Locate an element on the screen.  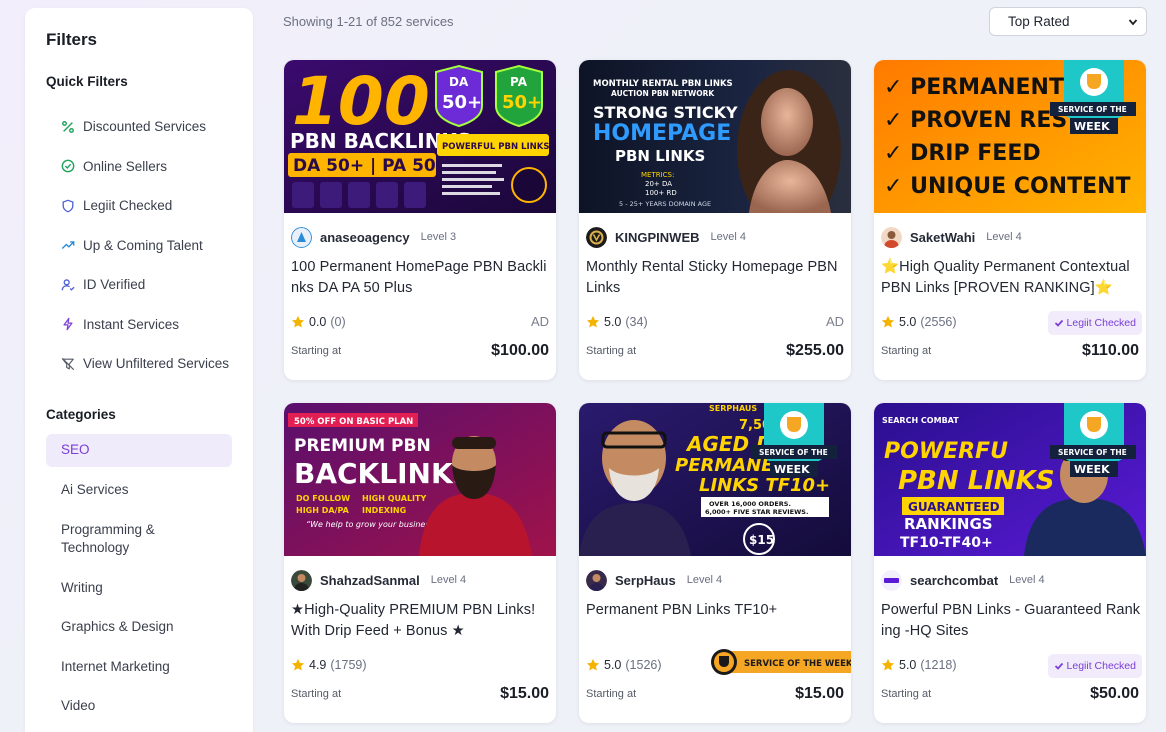
rating: 5.0 (1218) is located at coordinates (919, 665).